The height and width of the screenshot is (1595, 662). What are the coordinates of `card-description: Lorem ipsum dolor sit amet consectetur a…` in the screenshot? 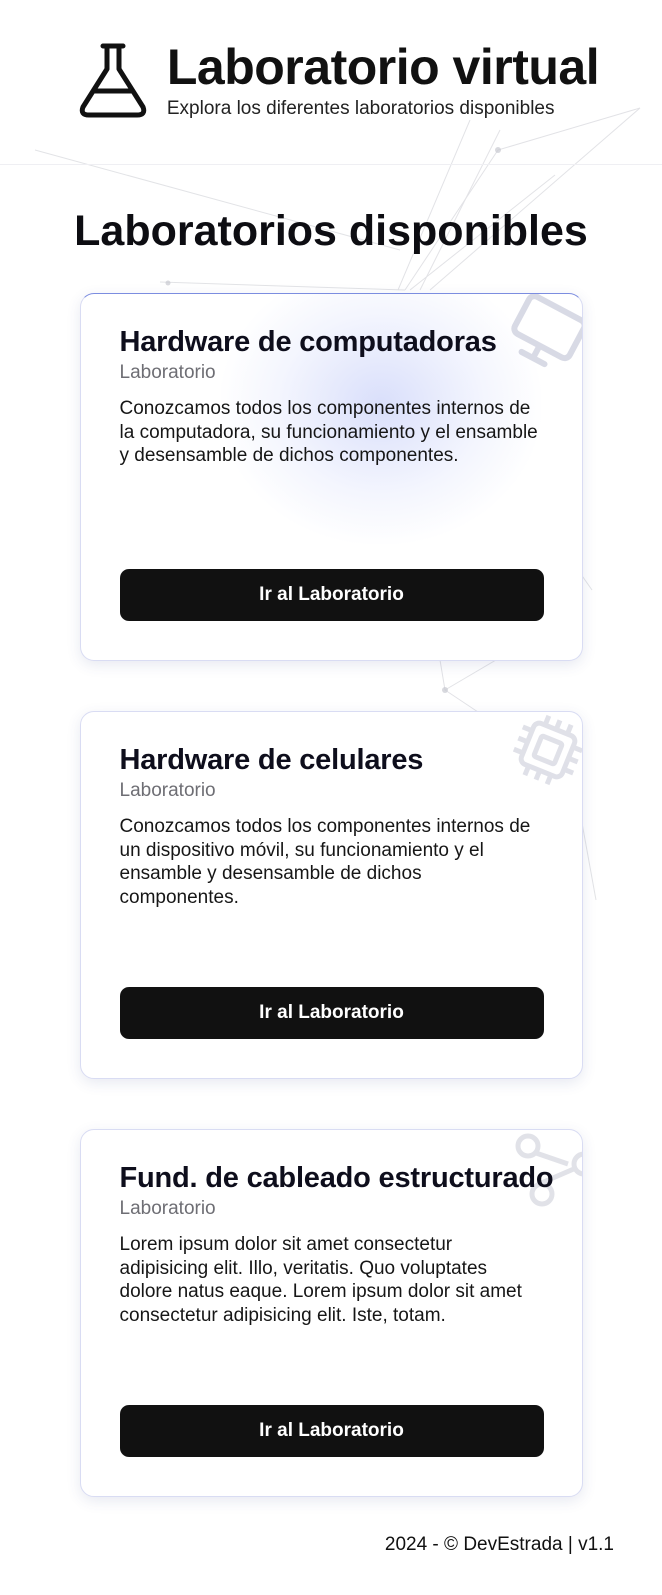 It's located at (320, 1280).